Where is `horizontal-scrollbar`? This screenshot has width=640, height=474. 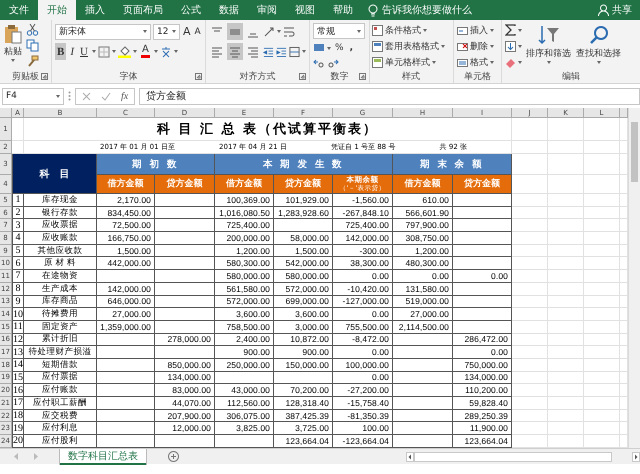 horizontal-scrollbar is located at coordinates (513, 457).